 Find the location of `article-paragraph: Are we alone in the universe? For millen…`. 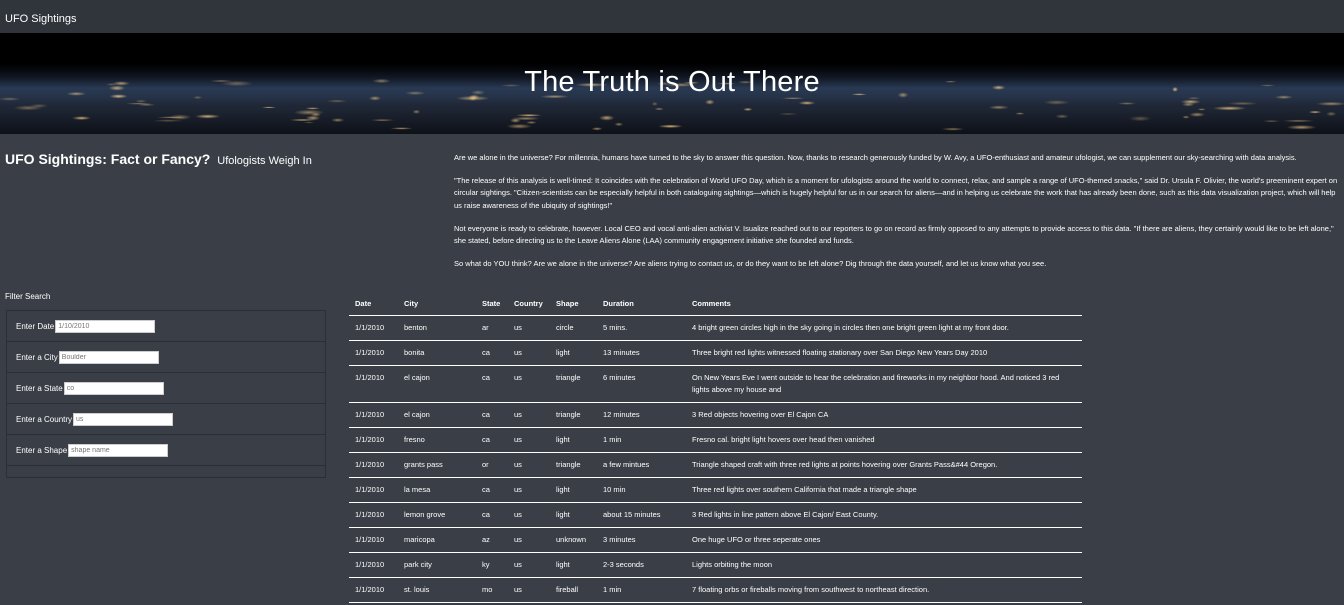

article-paragraph: Are we alone in the universe? For millen… is located at coordinates (875, 157).